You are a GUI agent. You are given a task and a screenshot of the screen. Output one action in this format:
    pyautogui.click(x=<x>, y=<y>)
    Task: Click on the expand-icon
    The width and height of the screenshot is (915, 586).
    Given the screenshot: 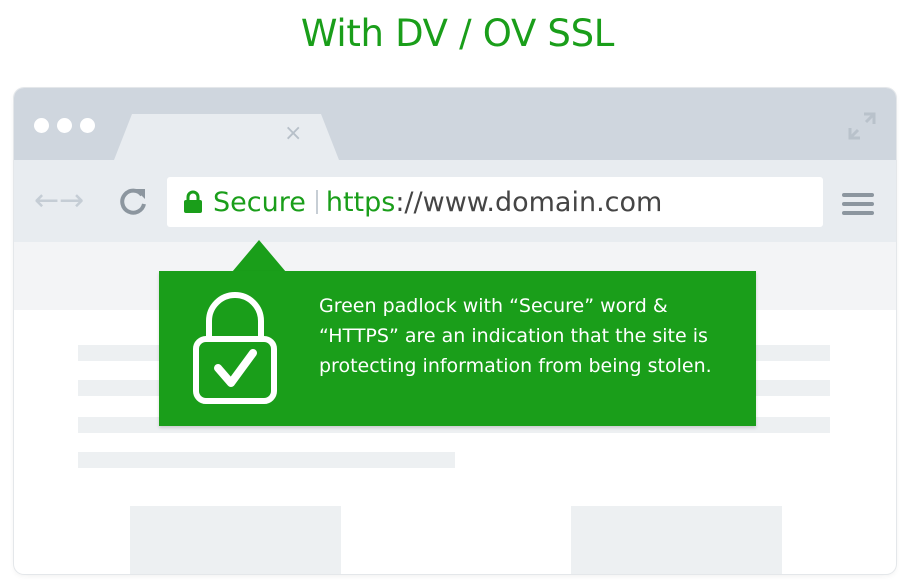 What is the action you would take?
    pyautogui.click(x=862, y=126)
    